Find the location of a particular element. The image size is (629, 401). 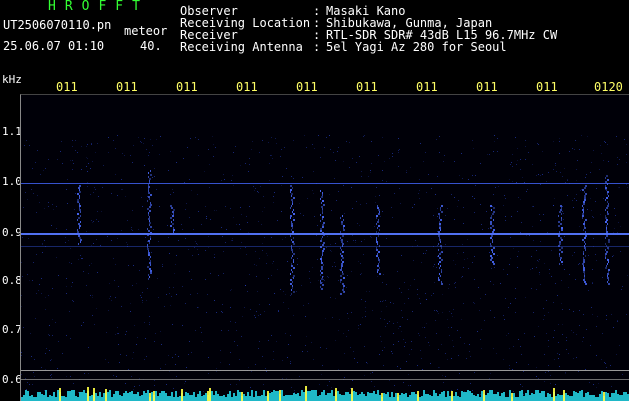

baseline-spike is located at coordinates (564, 395).